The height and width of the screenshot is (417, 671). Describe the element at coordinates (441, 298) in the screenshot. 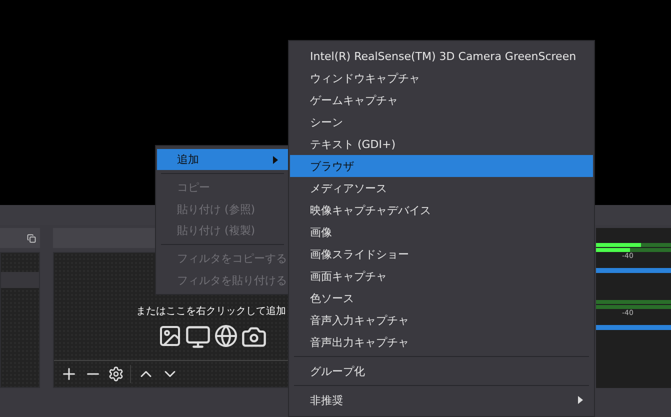

I see `menu-item: 色ソース` at that location.